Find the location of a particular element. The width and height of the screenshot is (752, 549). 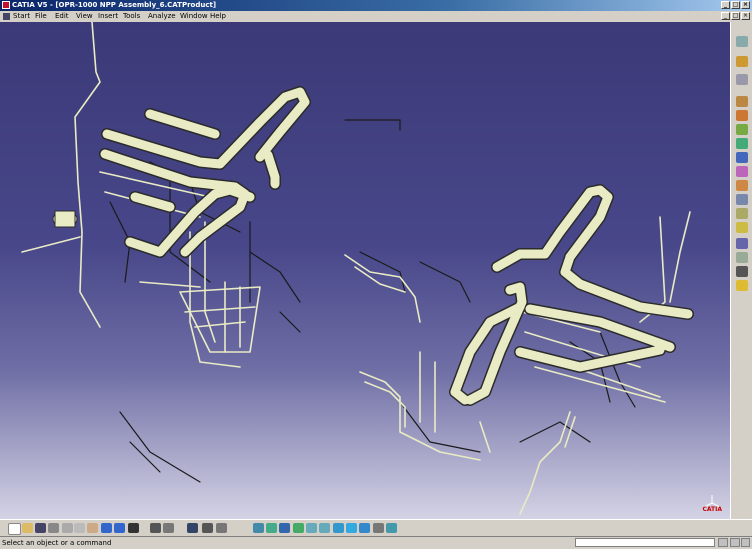

menu-file: File is located at coordinates (41, 16).